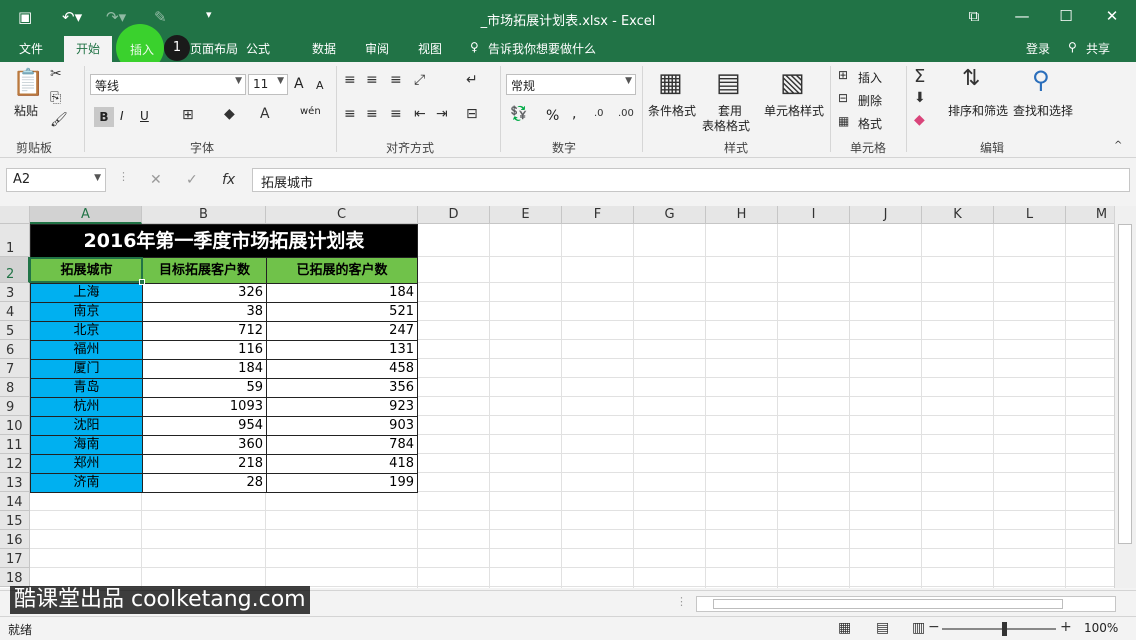 This screenshot has height=640, width=1136. I want to click on clear-icon: ◆, so click(919, 120).